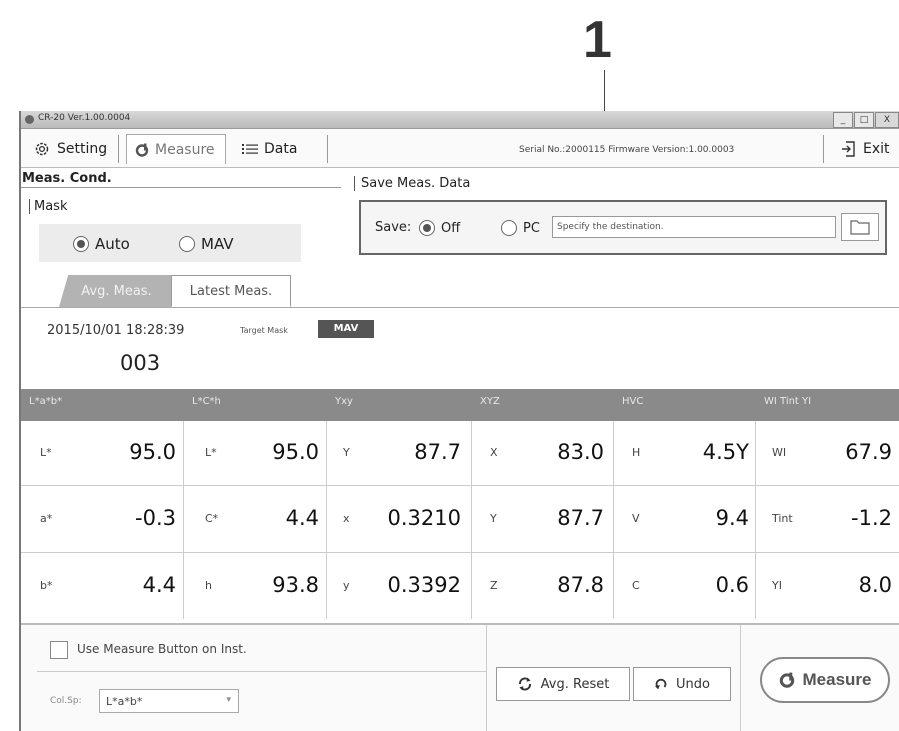  I want to click on colsp-value: L*a*b*, so click(124, 701).